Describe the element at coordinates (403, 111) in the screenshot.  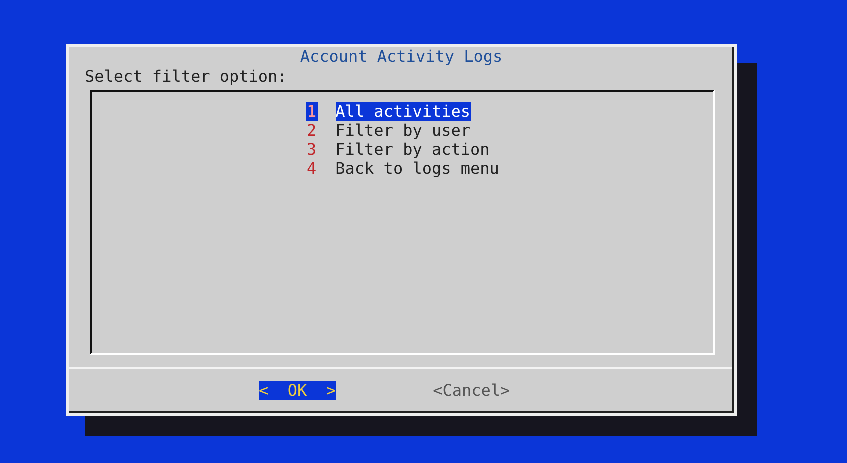
I see `menu-item: All activities` at that location.